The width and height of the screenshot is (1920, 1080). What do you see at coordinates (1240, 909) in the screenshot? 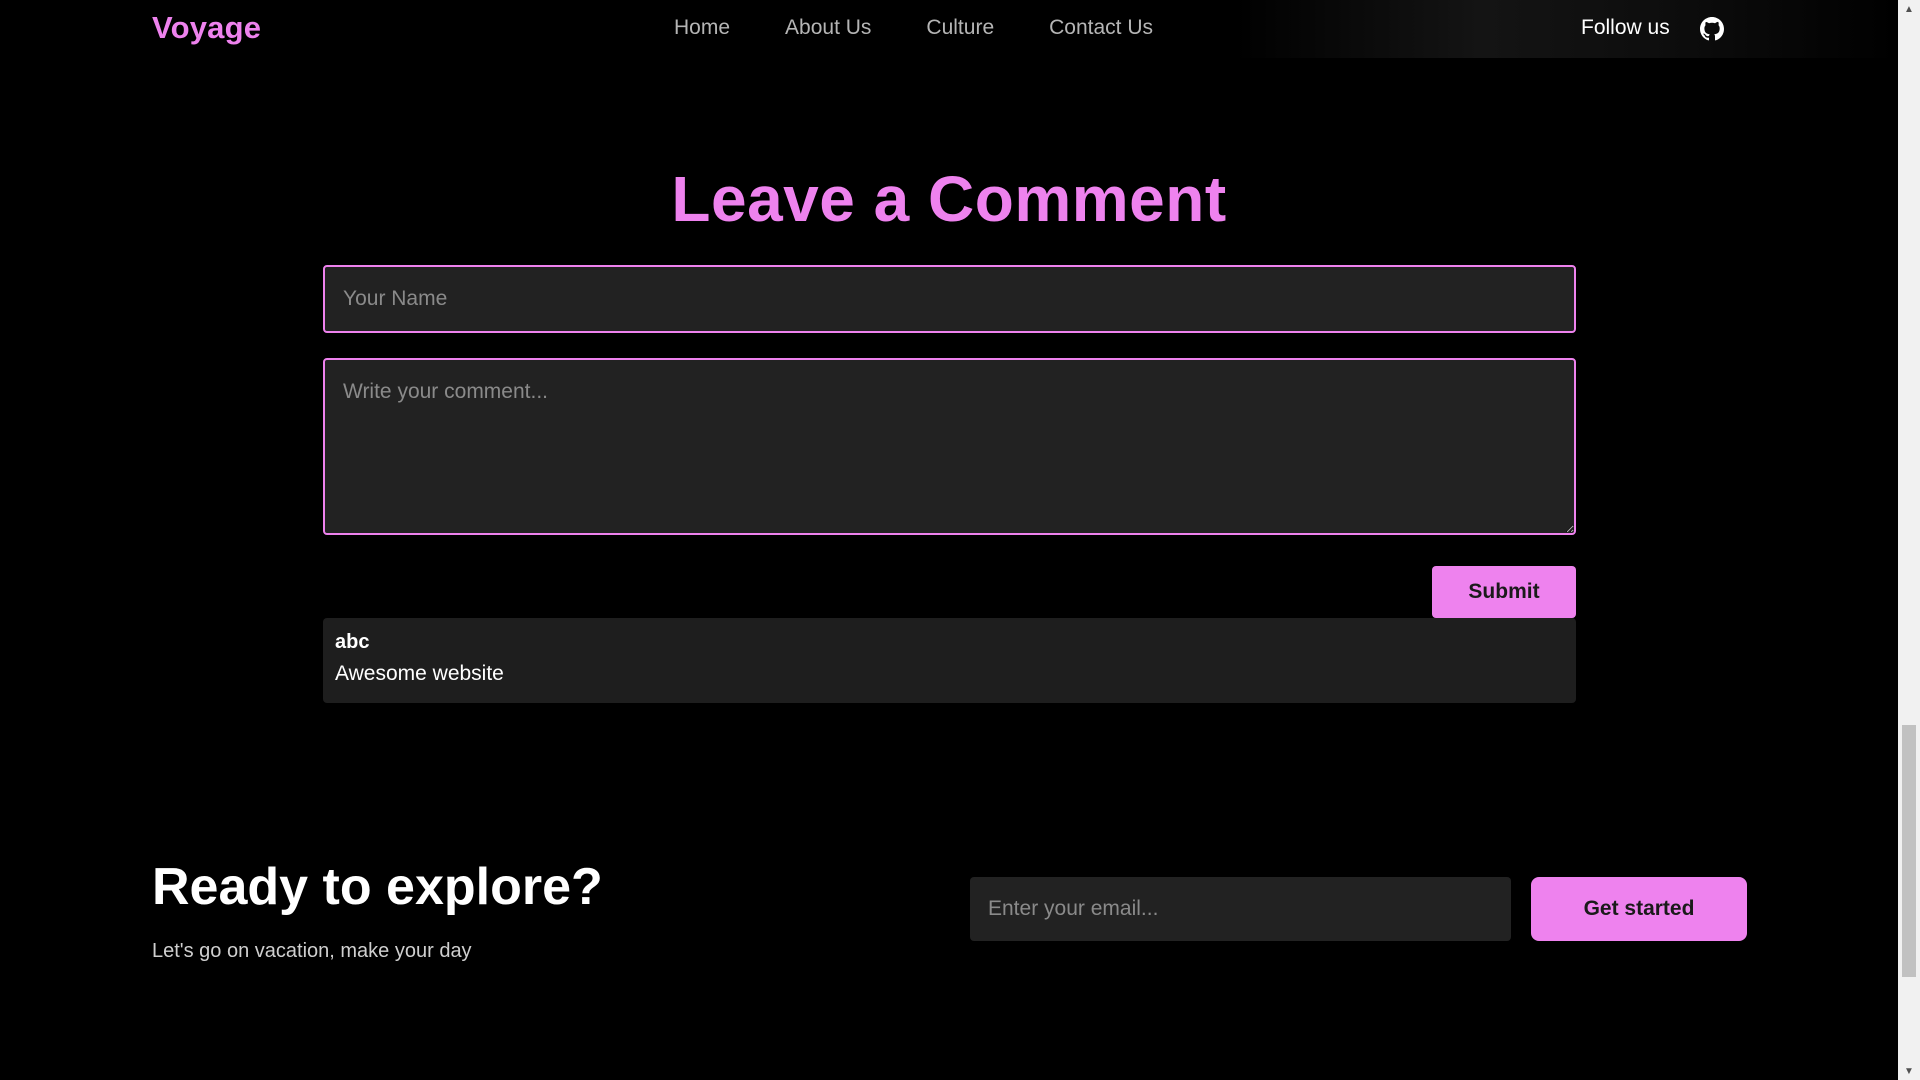
I see `email-input` at bounding box center [1240, 909].